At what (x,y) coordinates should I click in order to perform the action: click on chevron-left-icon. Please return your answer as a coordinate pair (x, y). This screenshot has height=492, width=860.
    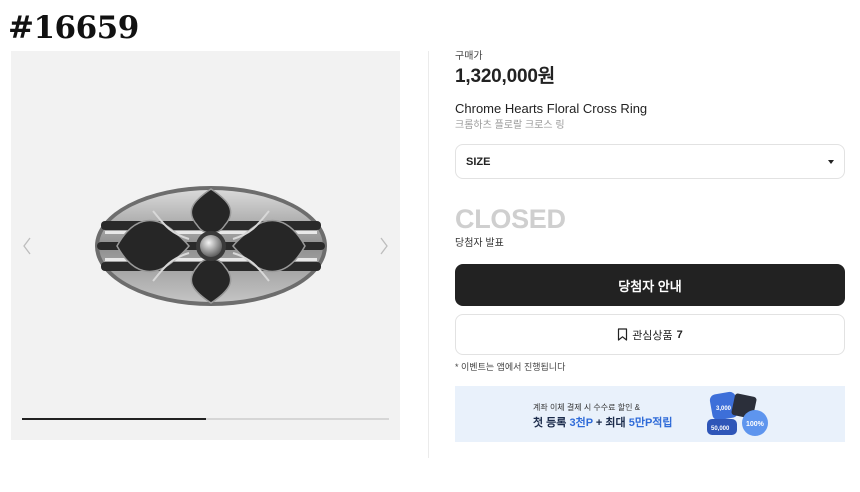
    Looking at the image, I should click on (27, 246).